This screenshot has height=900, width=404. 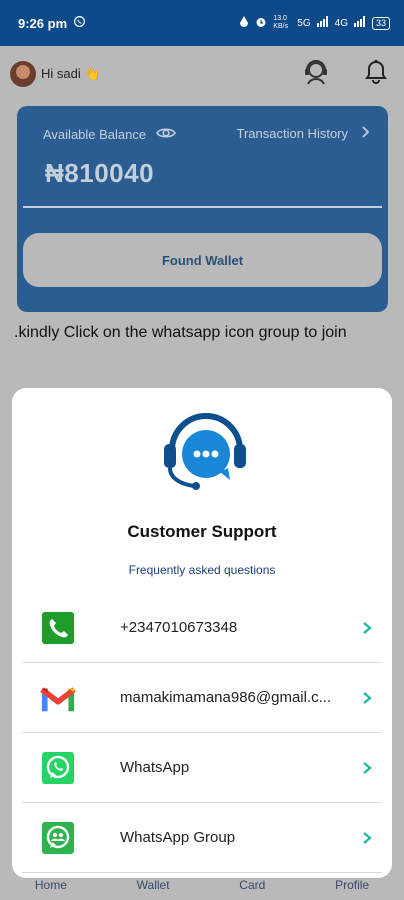 I want to click on net-speed: 13.0 KB/s, so click(x=281, y=22).